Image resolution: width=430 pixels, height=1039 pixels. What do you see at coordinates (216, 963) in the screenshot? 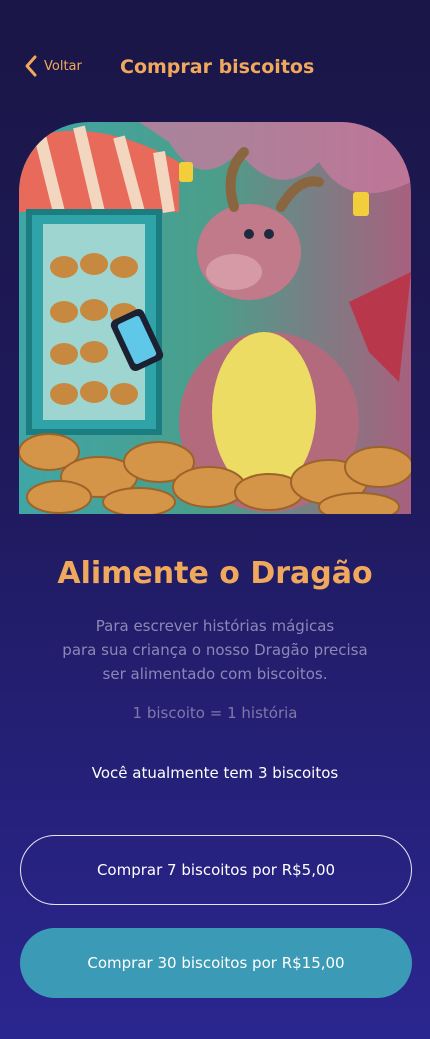
I see `buy-30-cookies-button: Comprar 30 biscoitos por R$15,00` at bounding box center [216, 963].